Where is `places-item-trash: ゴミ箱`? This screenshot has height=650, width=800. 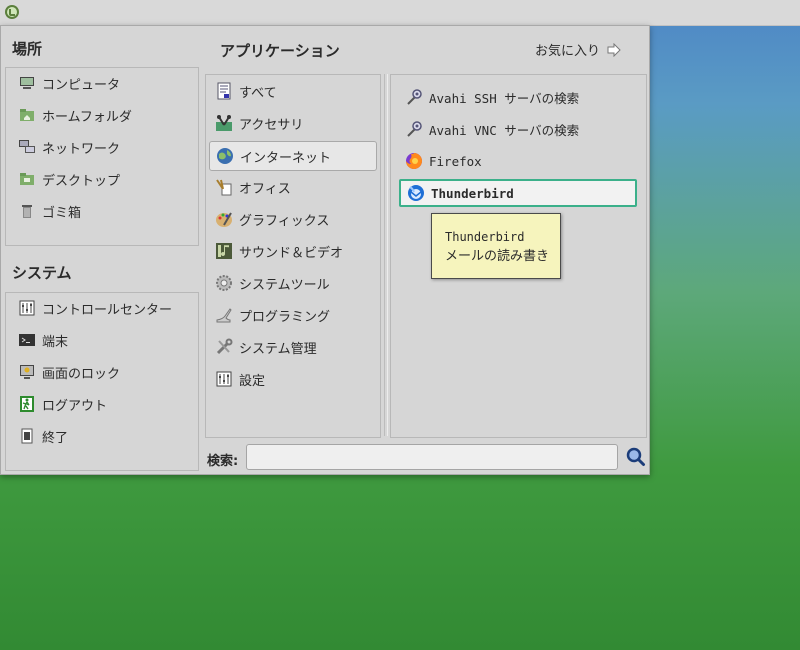 places-item-trash: ゴミ箱 is located at coordinates (98, 211).